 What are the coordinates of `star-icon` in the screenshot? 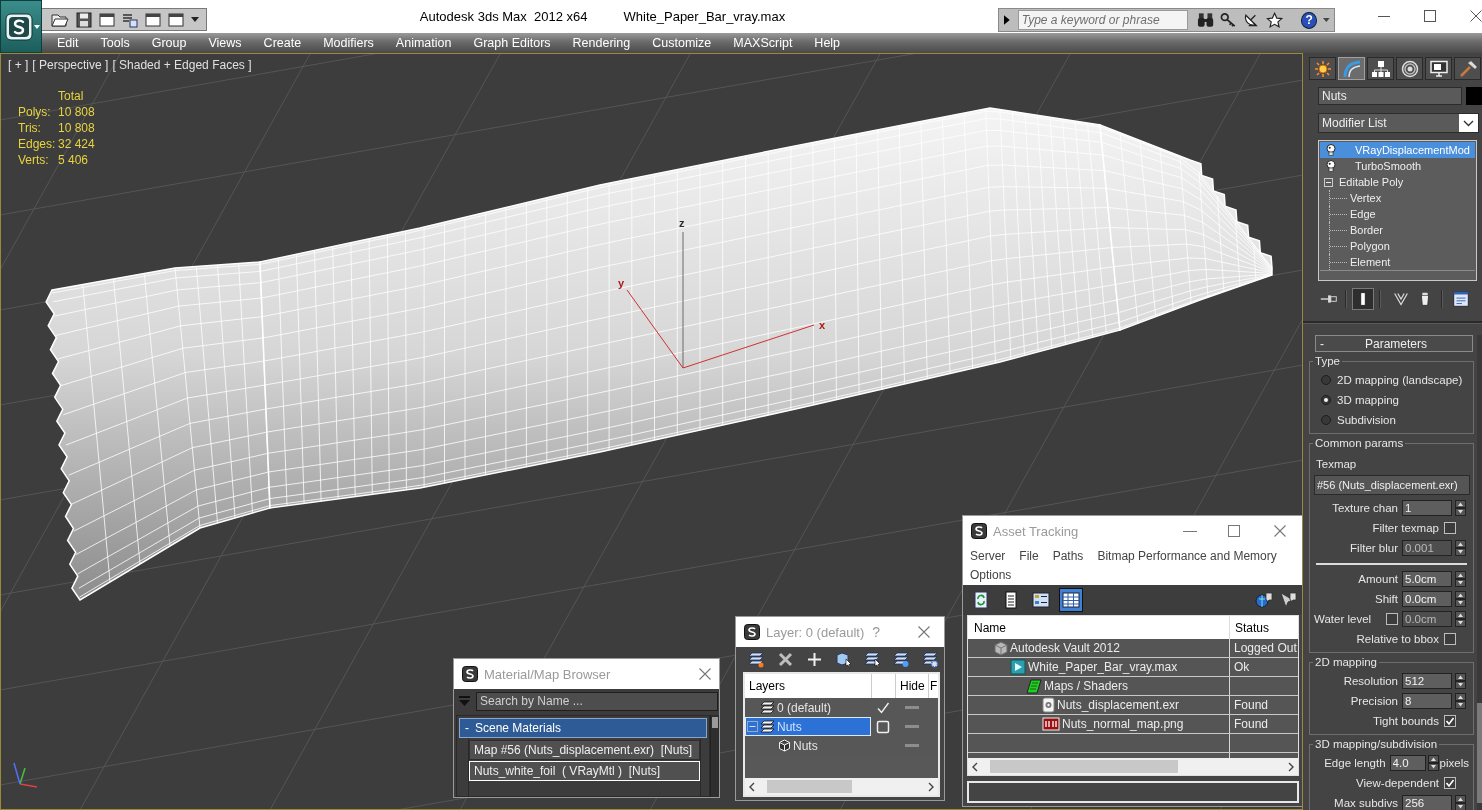 It's located at (1274, 20).